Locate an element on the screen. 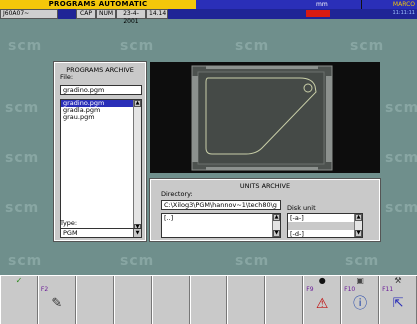 The image size is (417, 324). exit-icon: ⇱ is located at coordinates (398, 304).